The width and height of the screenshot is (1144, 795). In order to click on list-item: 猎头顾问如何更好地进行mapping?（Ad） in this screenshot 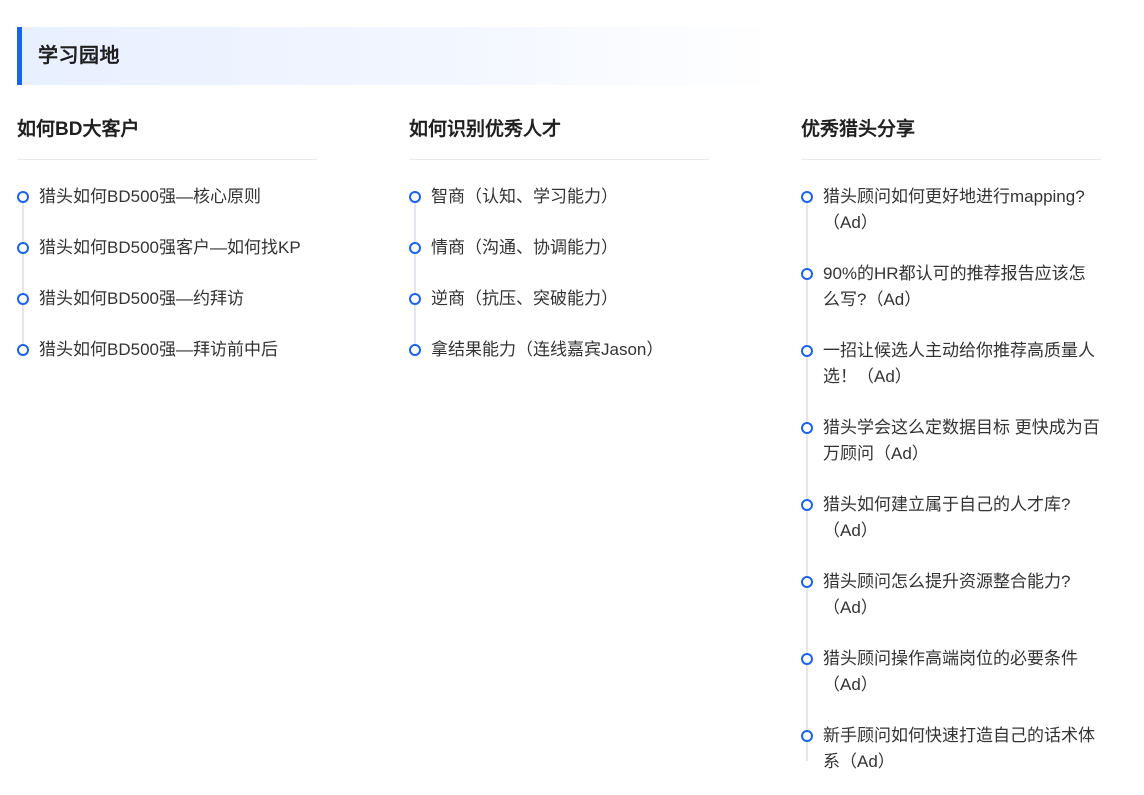, I will do `click(951, 210)`.